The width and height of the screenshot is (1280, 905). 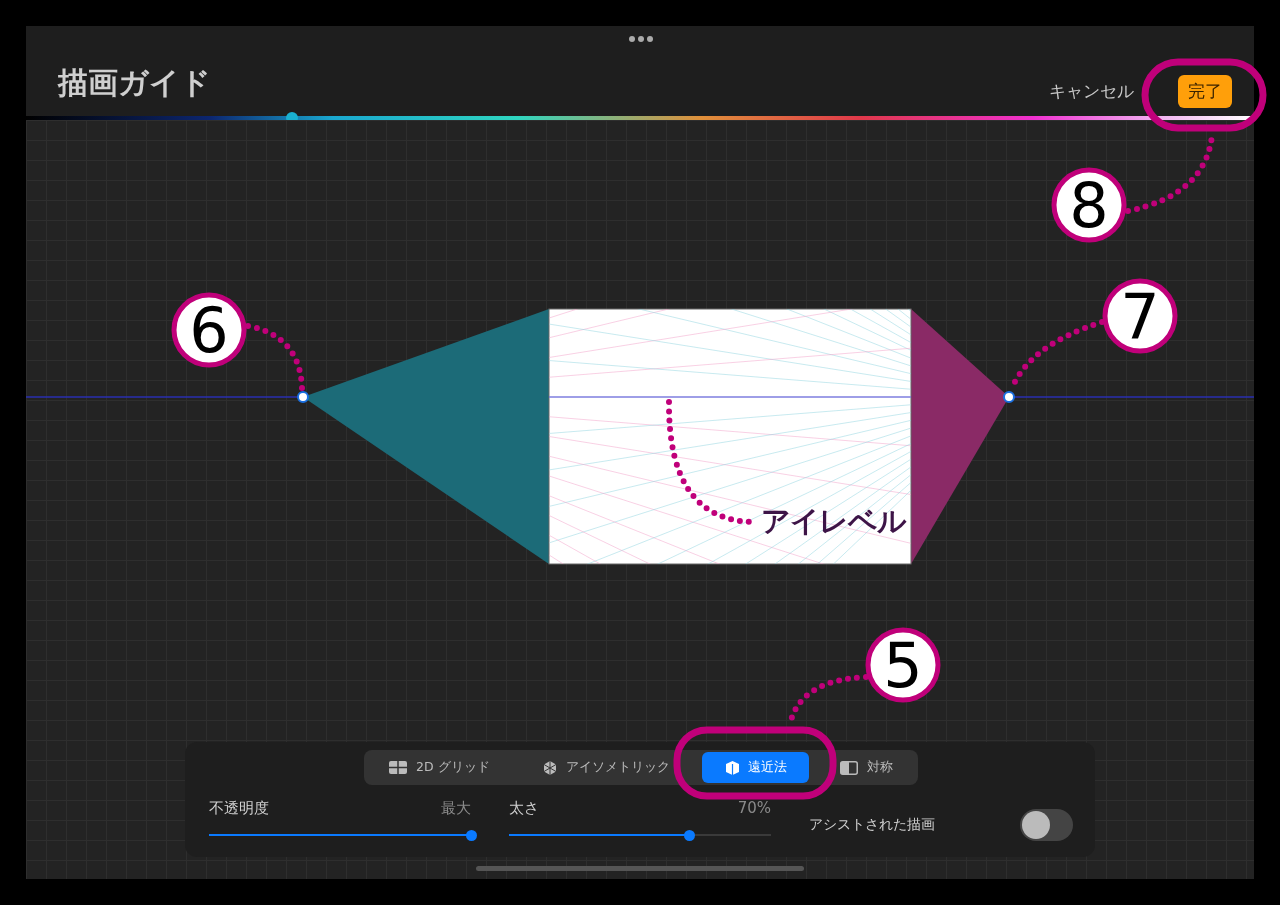 I want to click on slider-value: 70%, so click(x=754, y=808).